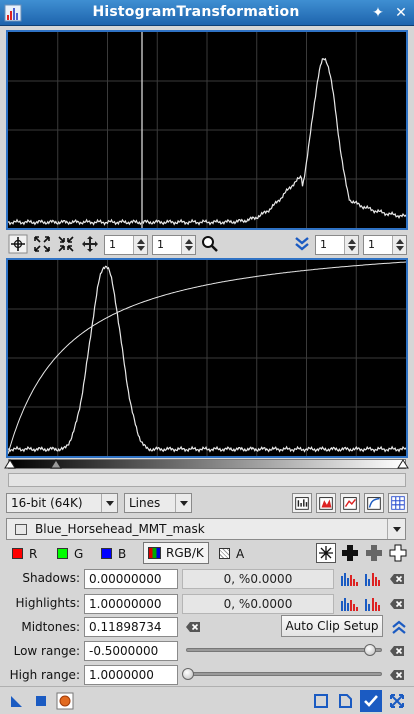 The width and height of the screenshot is (414, 714). I want to click on channel-g: G, so click(70, 554).